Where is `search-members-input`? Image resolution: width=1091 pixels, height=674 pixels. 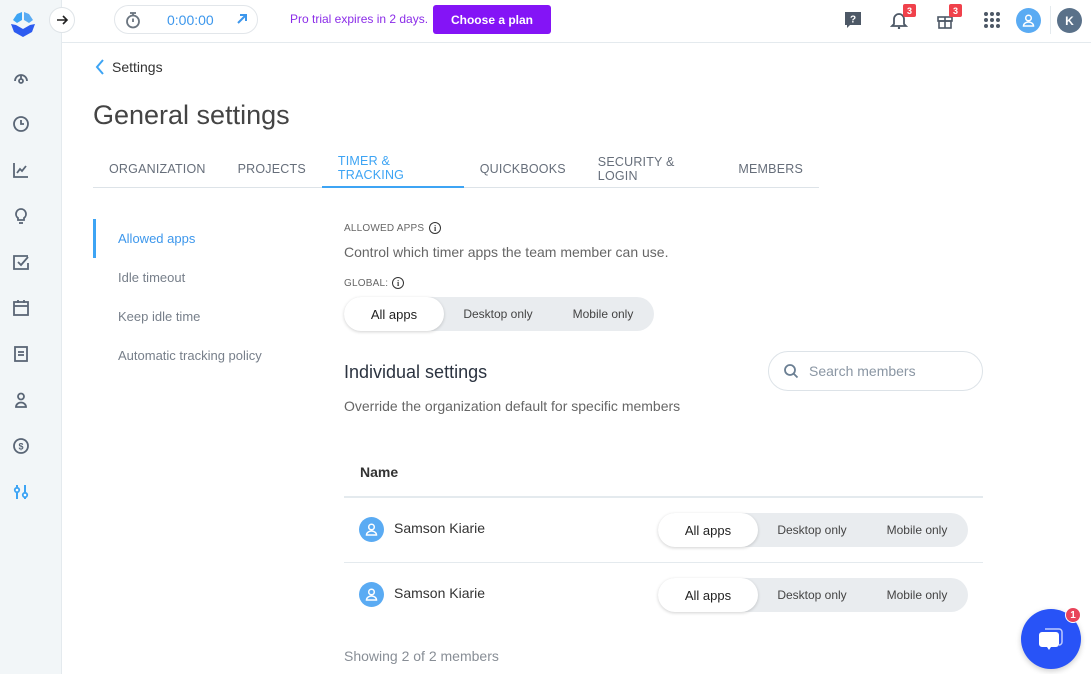
search-members-input is located at coordinates (889, 371).